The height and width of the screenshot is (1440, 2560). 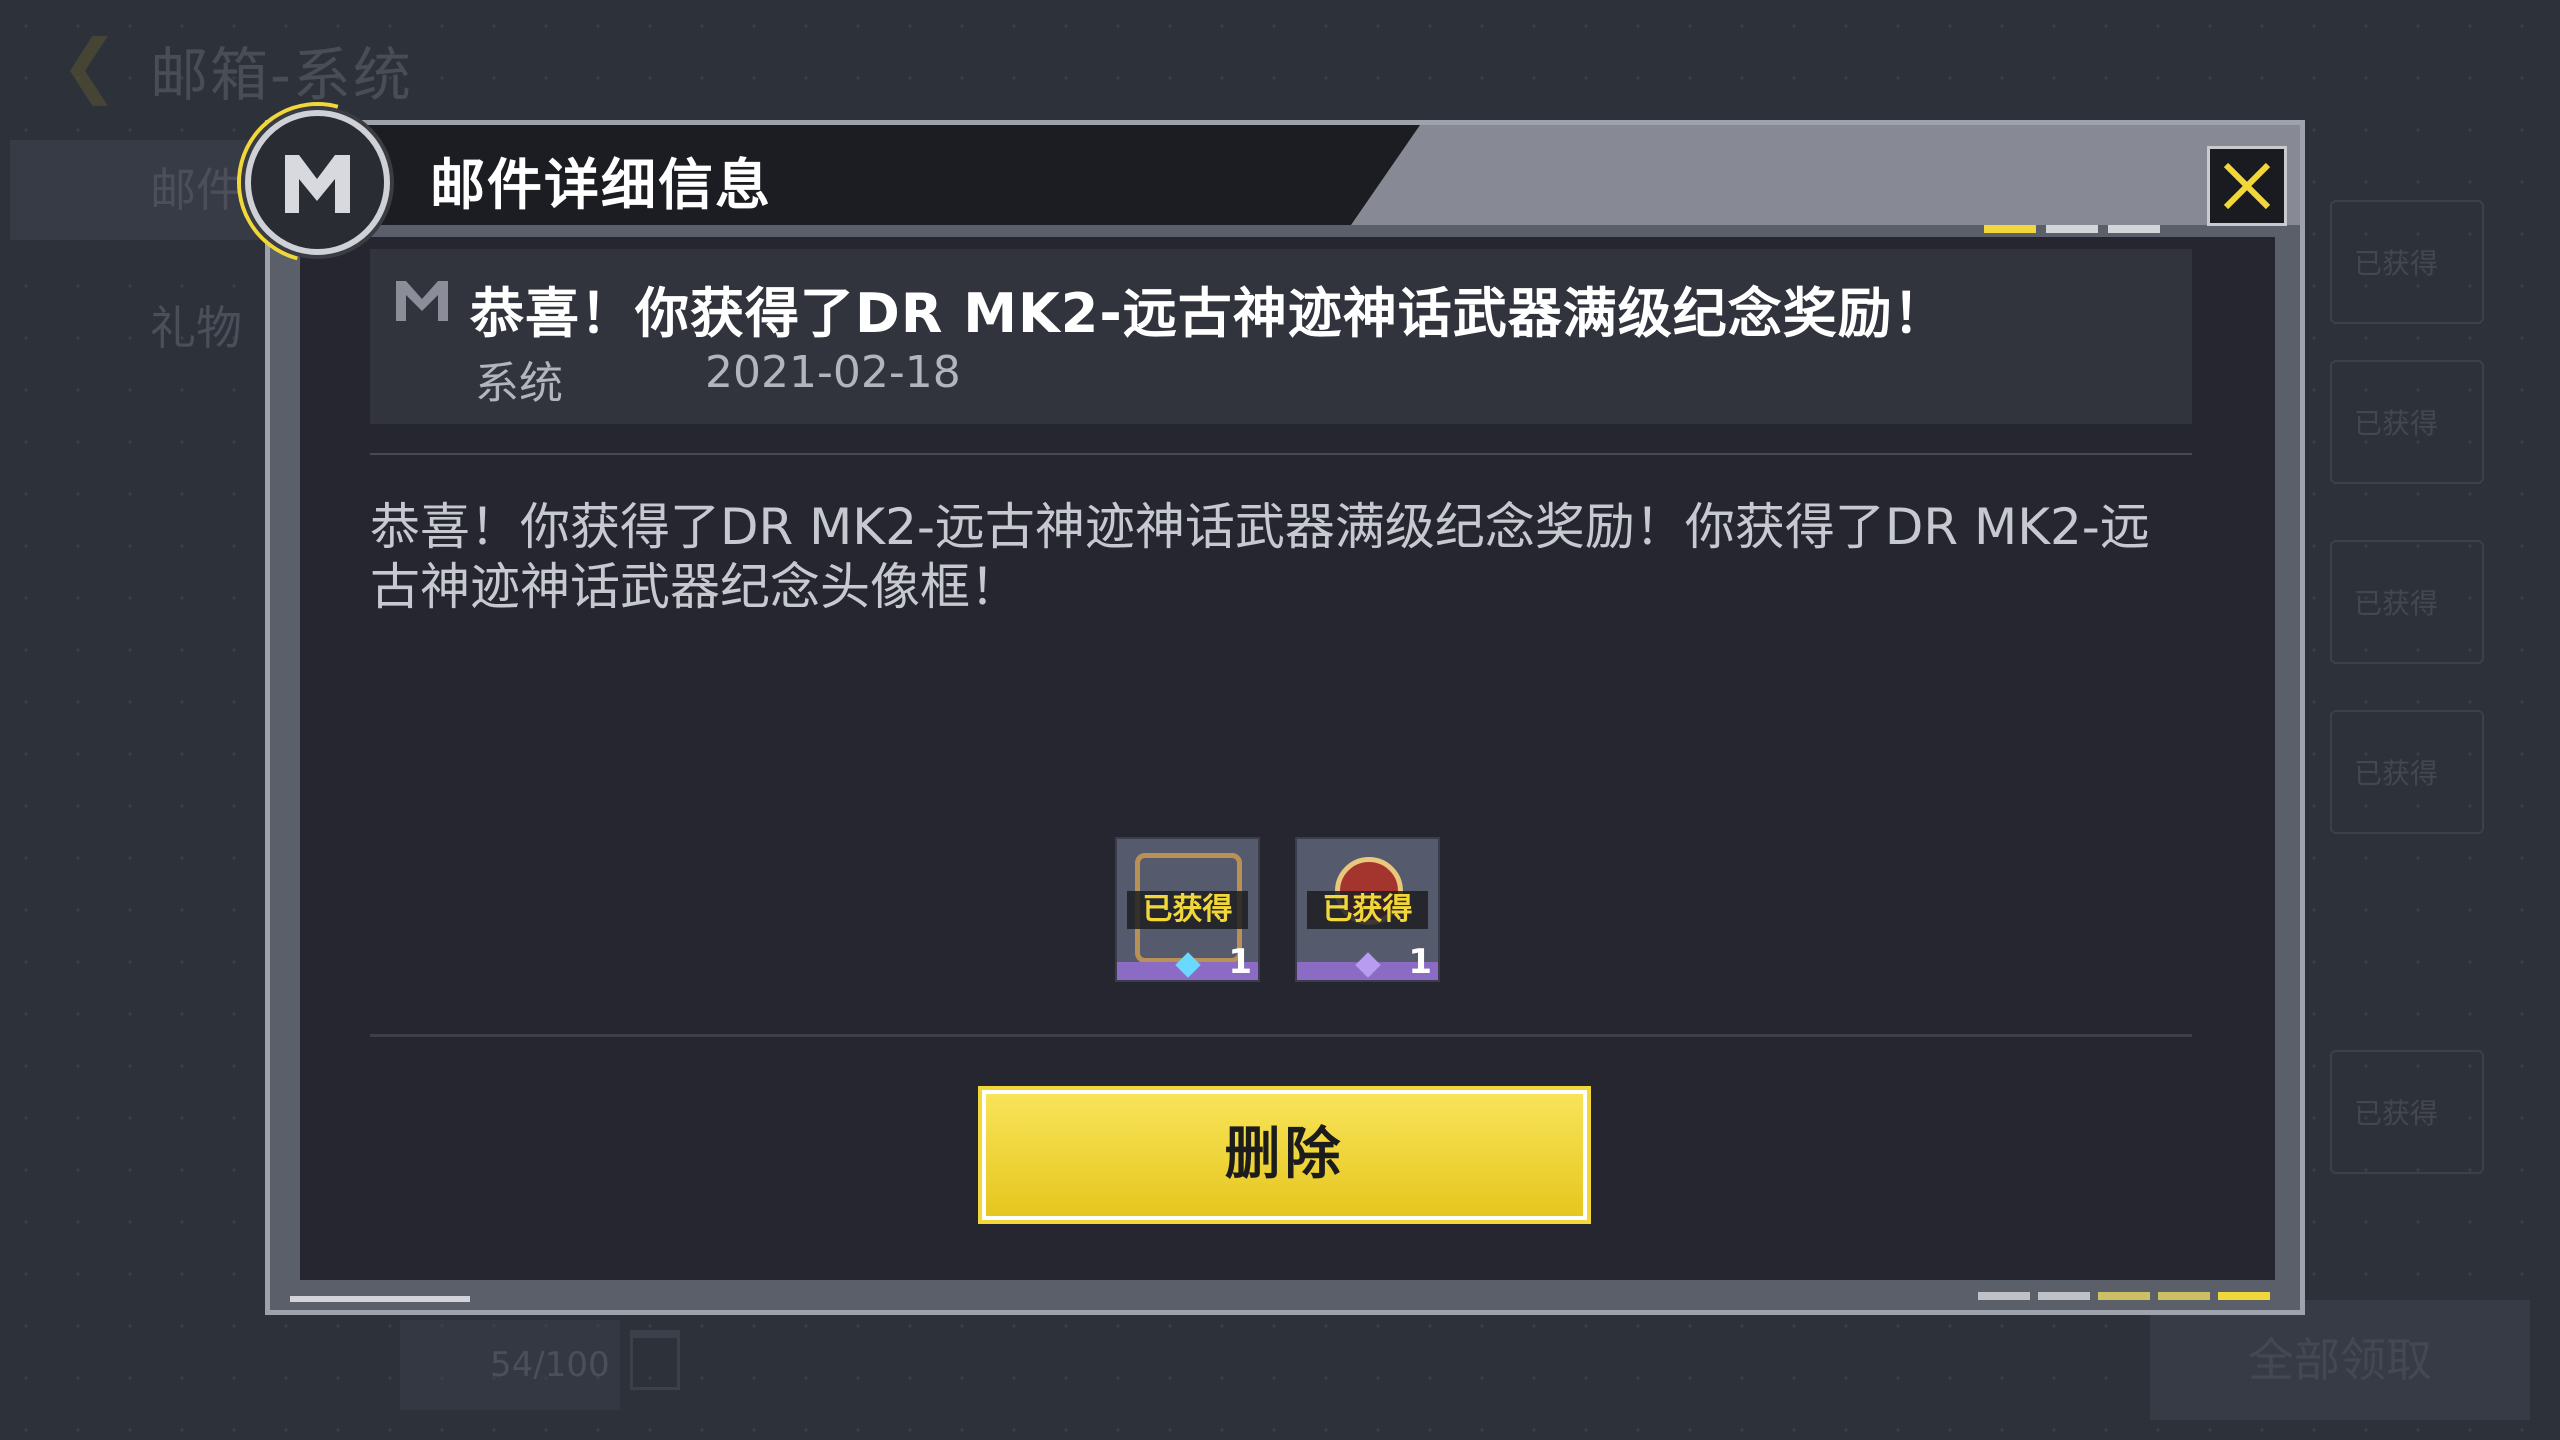 What do you see at coordinates (519, 383) in the screenshot?
I see `mail-sender: 系统` at bounding box center [519, 383].